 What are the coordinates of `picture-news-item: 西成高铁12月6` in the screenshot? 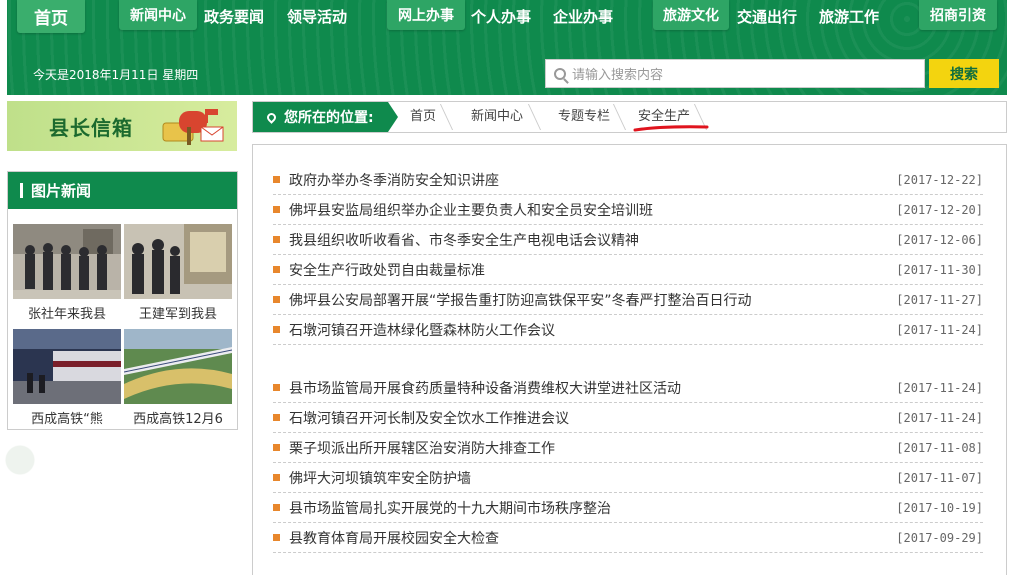 It's located at (178, 380).